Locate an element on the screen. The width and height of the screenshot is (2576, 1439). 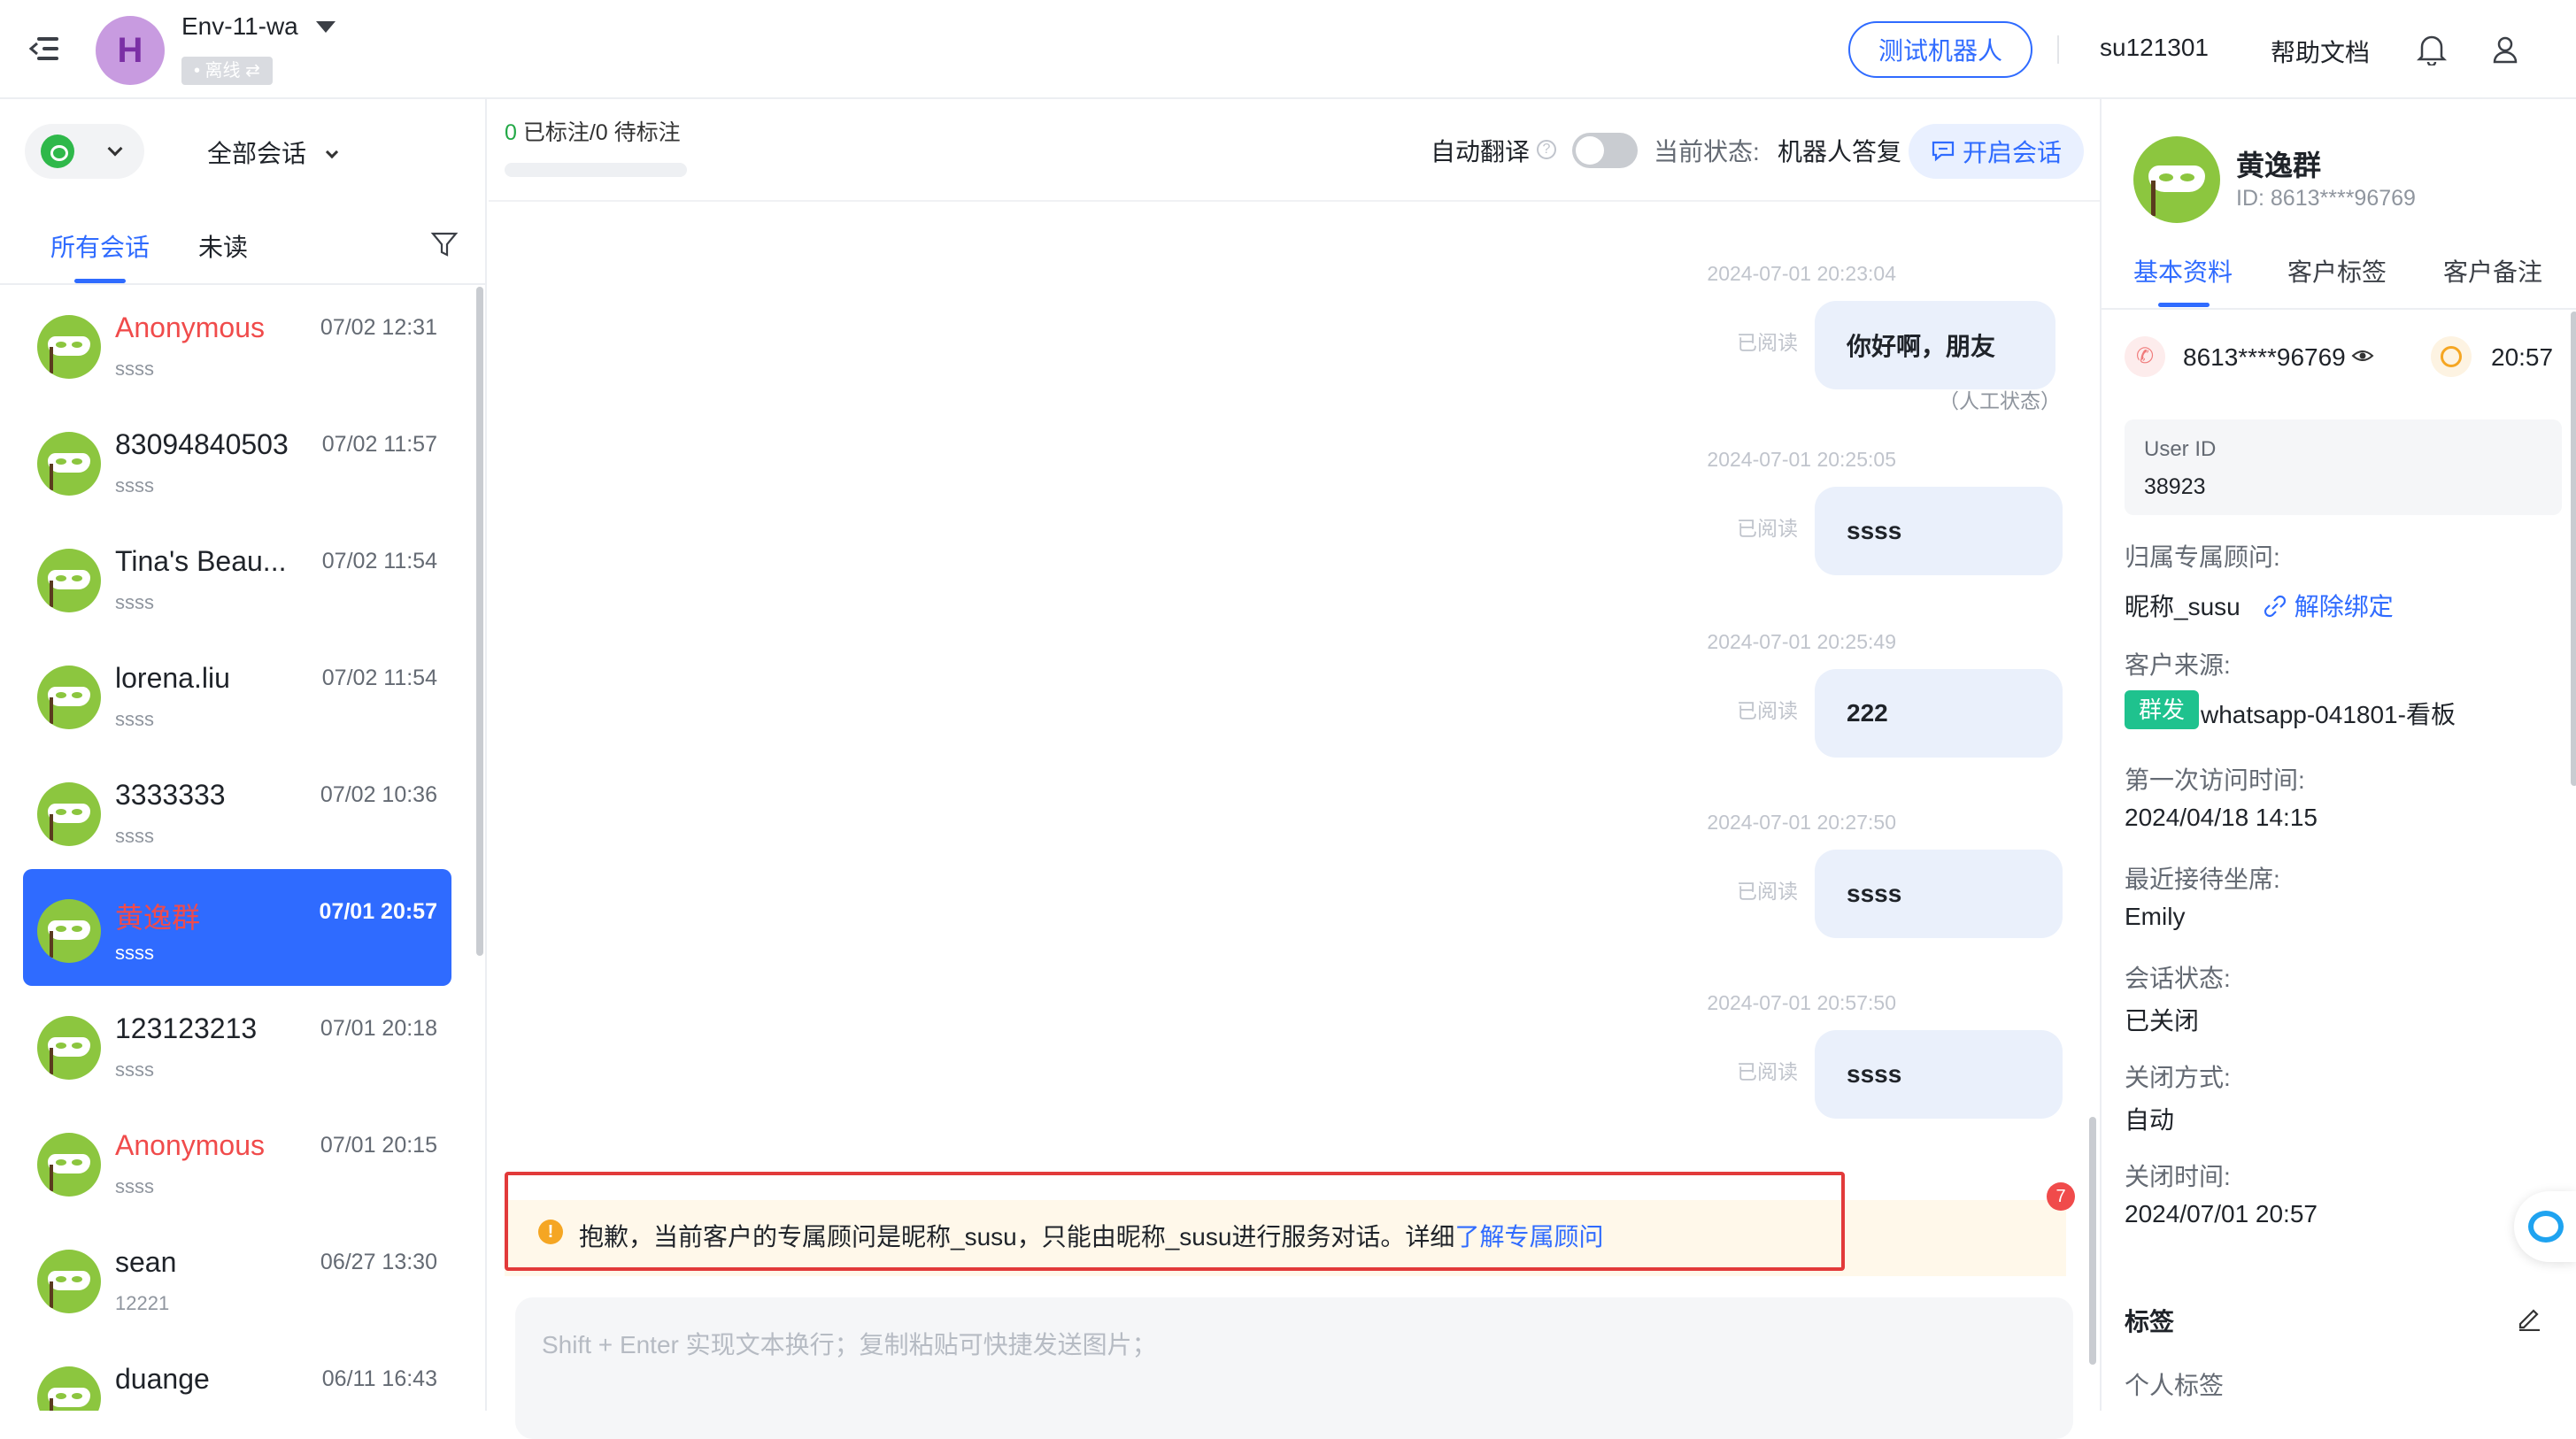
tab-basic-info: 基本资料 is located at coordinates (2183, 271).